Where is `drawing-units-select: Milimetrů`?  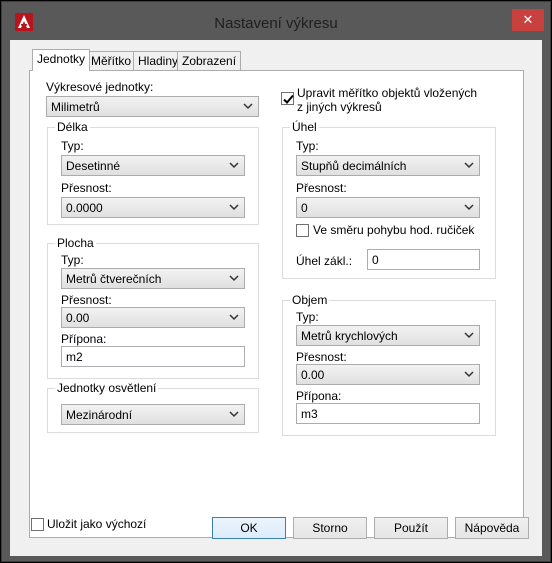 drawing-units-select: Milimetrů is located at coordinates (152, 106).